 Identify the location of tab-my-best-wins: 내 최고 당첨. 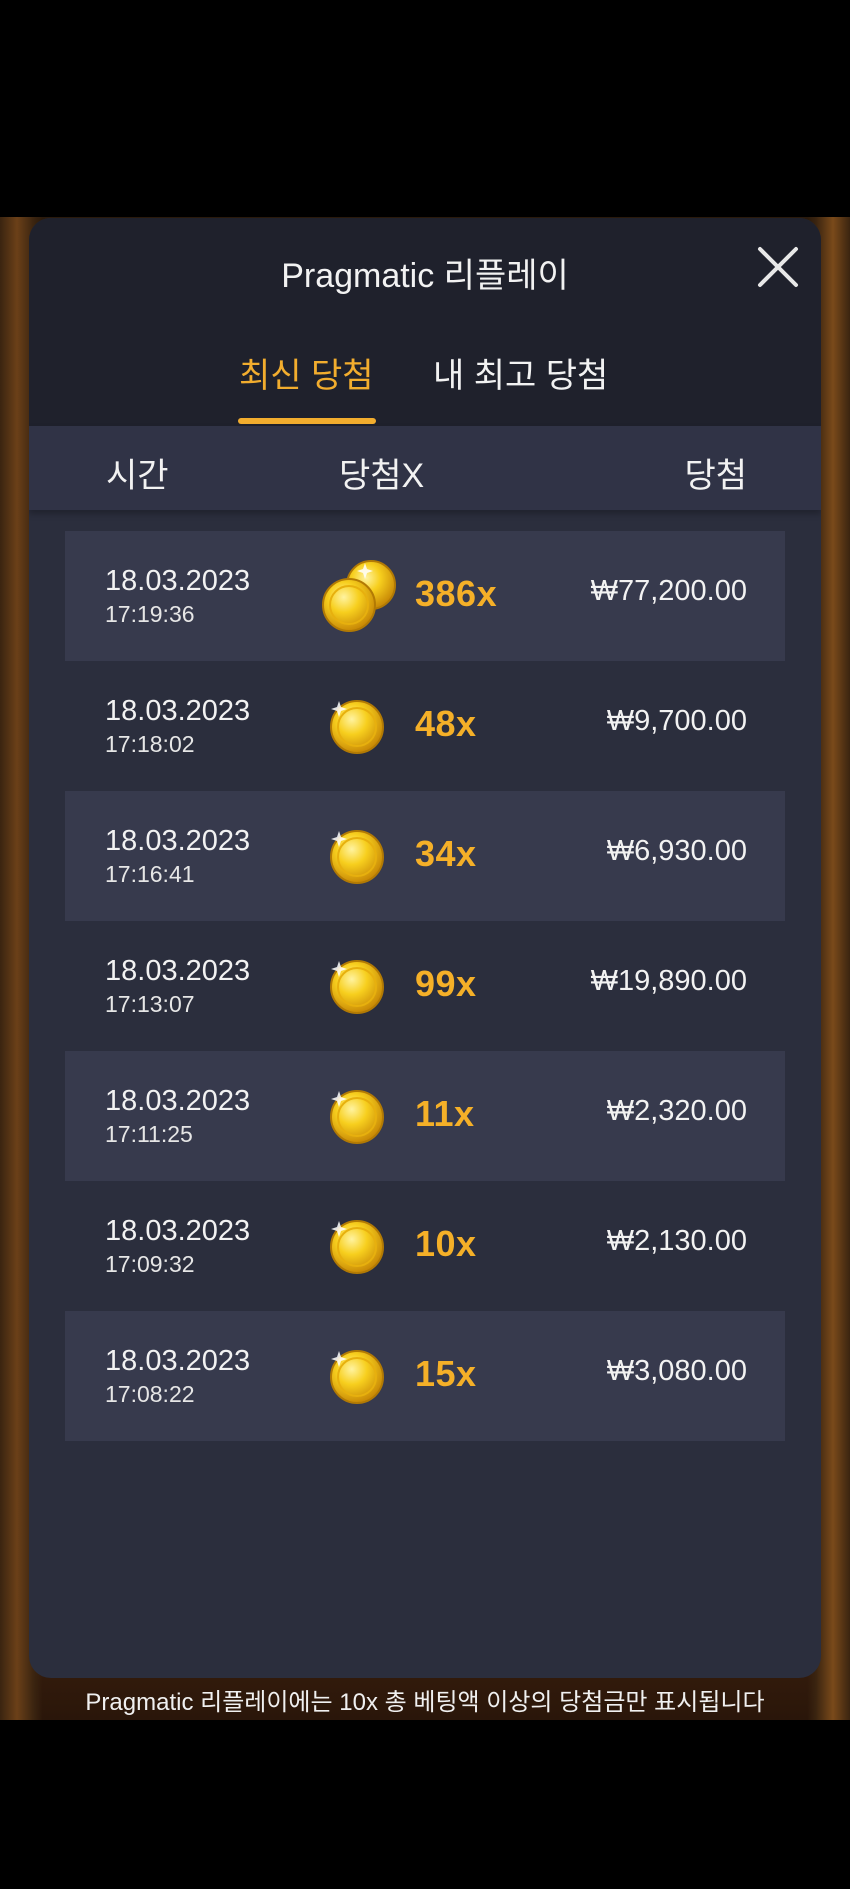
(520, 372).